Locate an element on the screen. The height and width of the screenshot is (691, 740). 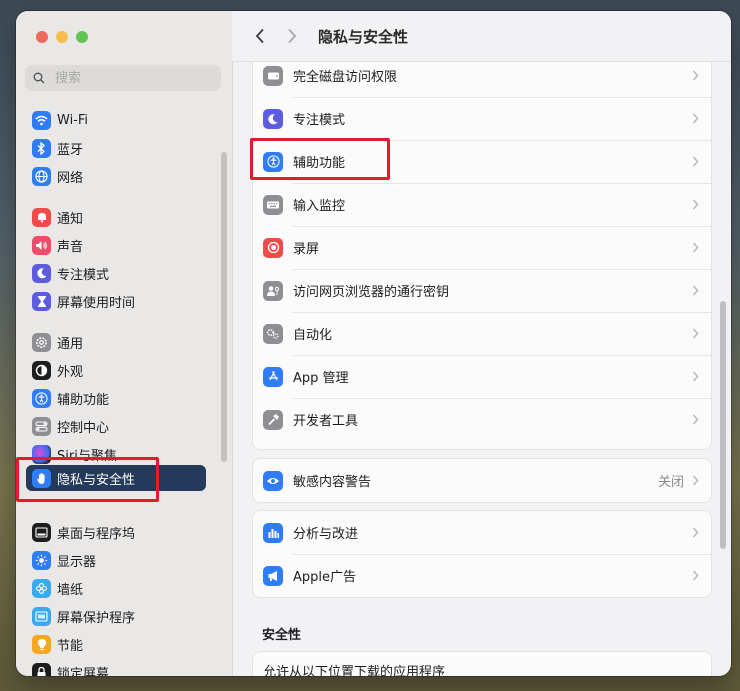
sidebar-item-energy: 节能 is located at coordinates (116, 644).